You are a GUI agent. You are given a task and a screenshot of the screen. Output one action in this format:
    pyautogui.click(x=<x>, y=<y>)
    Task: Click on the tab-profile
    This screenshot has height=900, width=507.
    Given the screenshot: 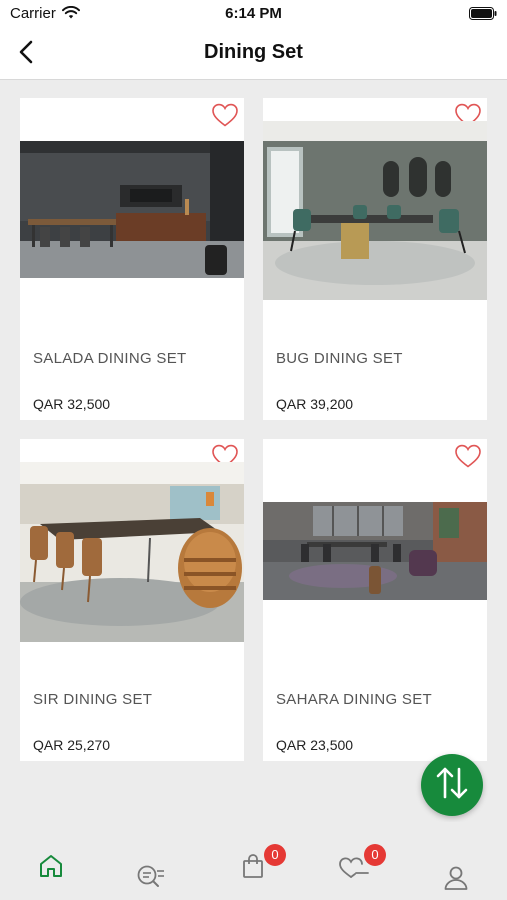 What is the action you would take?
    pyautogui.click(x=456, y=880)
    